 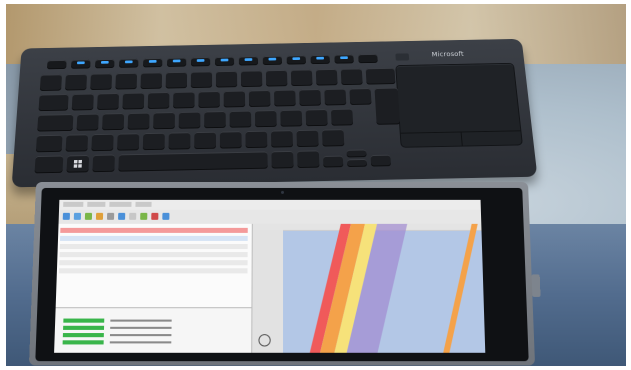 I want to click on fn-key, so click(x=308, y=159).